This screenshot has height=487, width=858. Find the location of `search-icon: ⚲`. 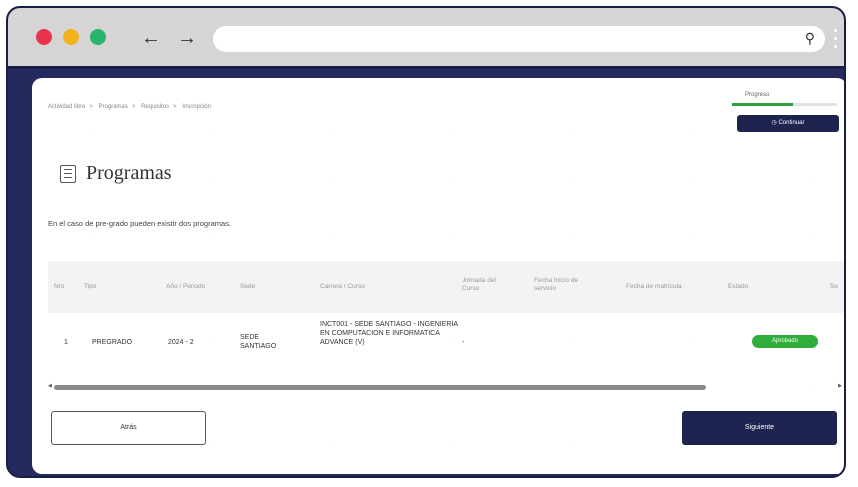

search-icon: ⚲ is located at coordinates (810, 38).